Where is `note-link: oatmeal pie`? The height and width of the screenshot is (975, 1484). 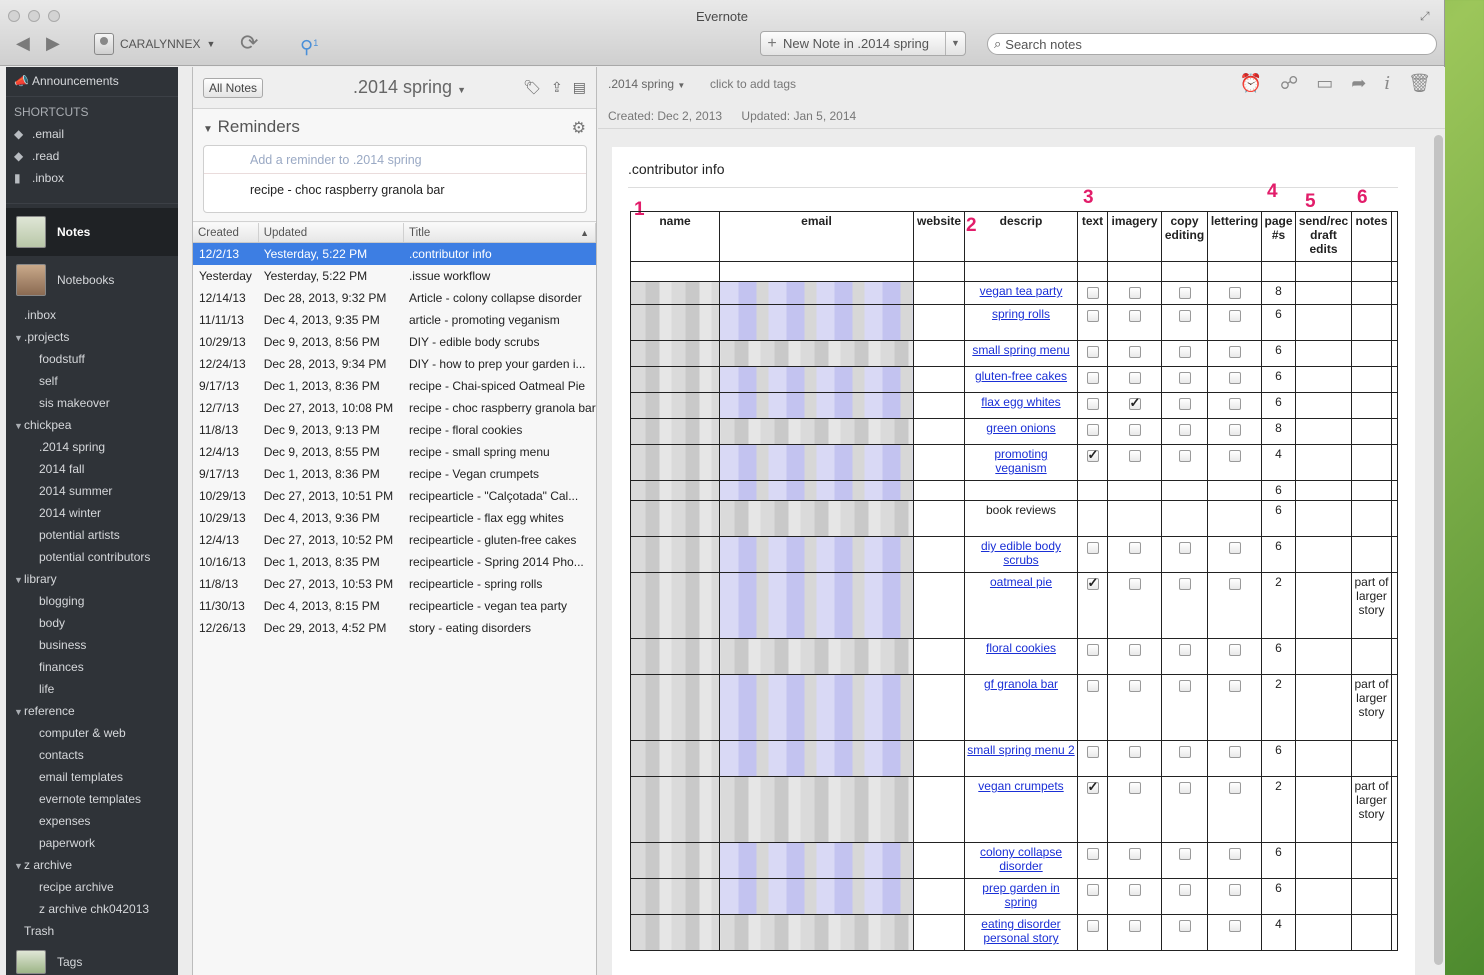 note-link: oatmeal pie is located at coordinates (1021, 582).